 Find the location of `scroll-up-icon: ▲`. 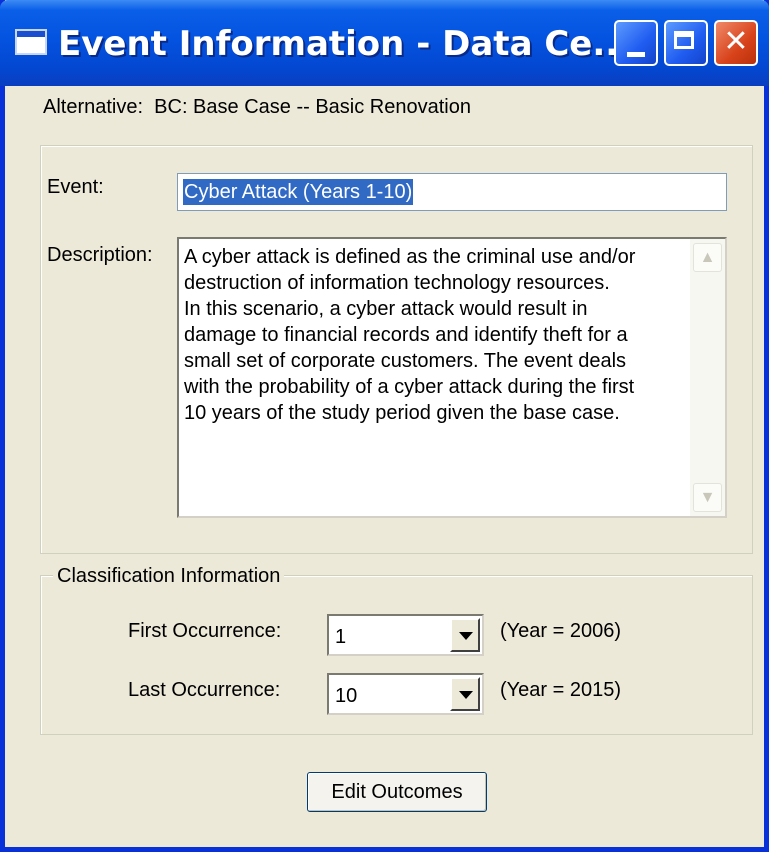

scroll-up-icon: ▲ is located at coordinates (707, 257).